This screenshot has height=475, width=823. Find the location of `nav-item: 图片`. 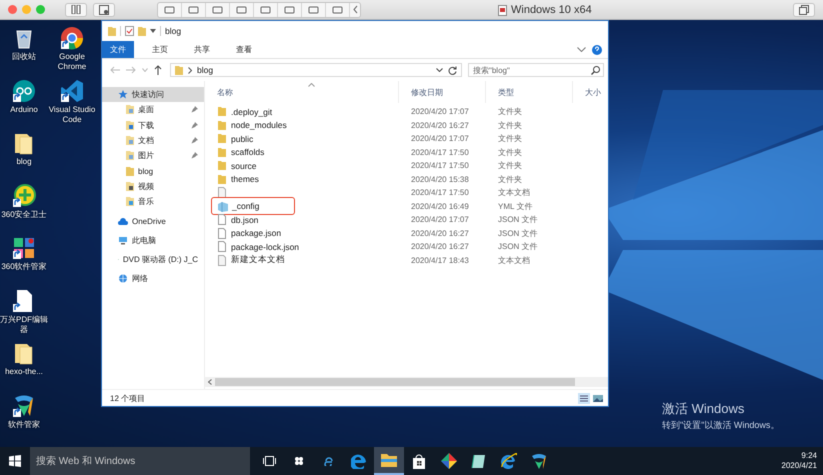

nav-item: 图片 is located at coordinates (153, 156).